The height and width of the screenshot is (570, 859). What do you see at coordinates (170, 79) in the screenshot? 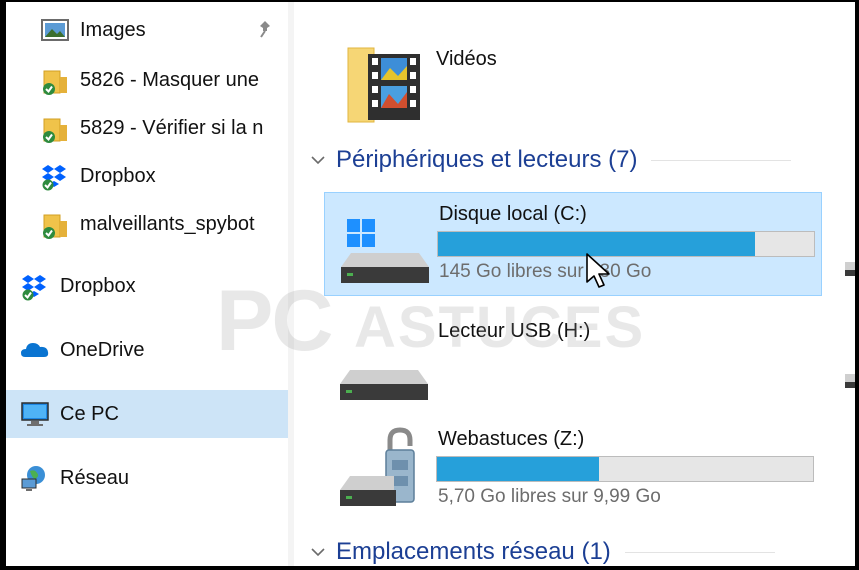
I see `sidebar-item-label: 5826 - Masquer une` at bounding box center [170, 79].